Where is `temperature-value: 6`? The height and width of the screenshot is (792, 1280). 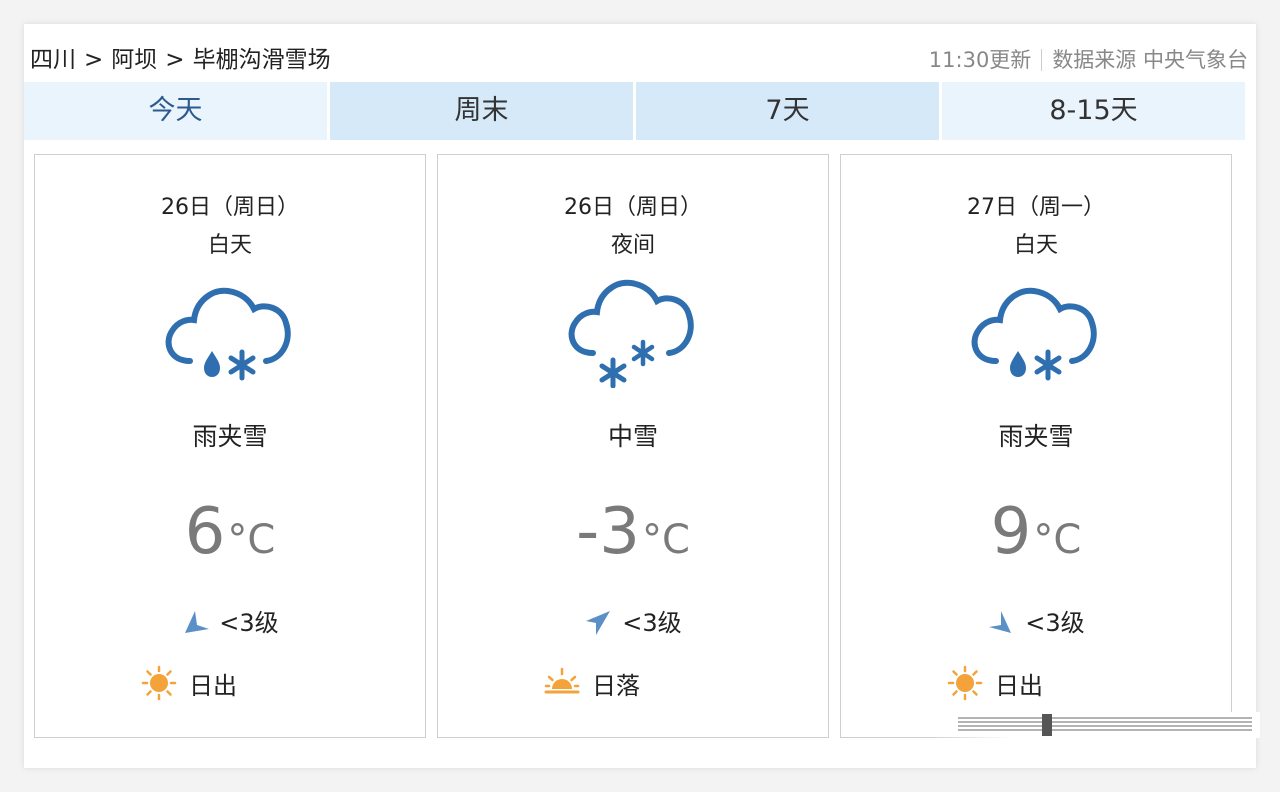 temperature-value: 6 is located at coordinates (205, 532).